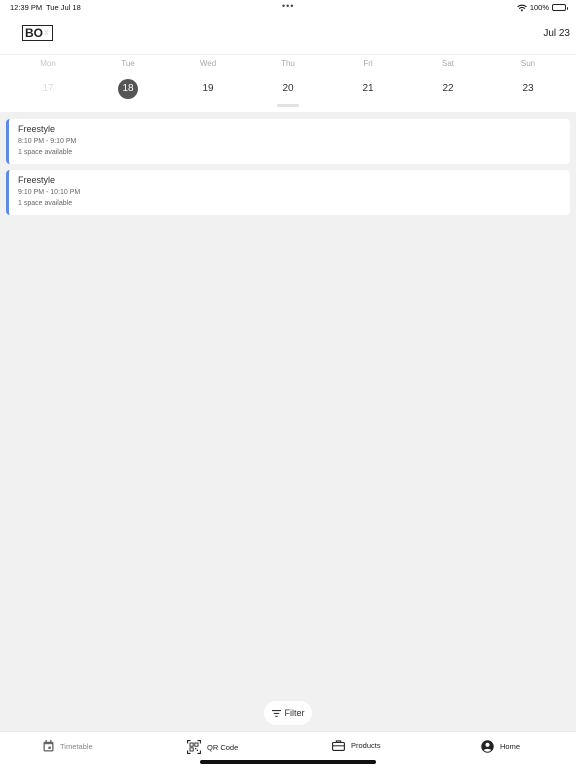  Describe the element at coordinates (288, 34) in the screenshot. I see `header: BO X Jul 23` at that location.